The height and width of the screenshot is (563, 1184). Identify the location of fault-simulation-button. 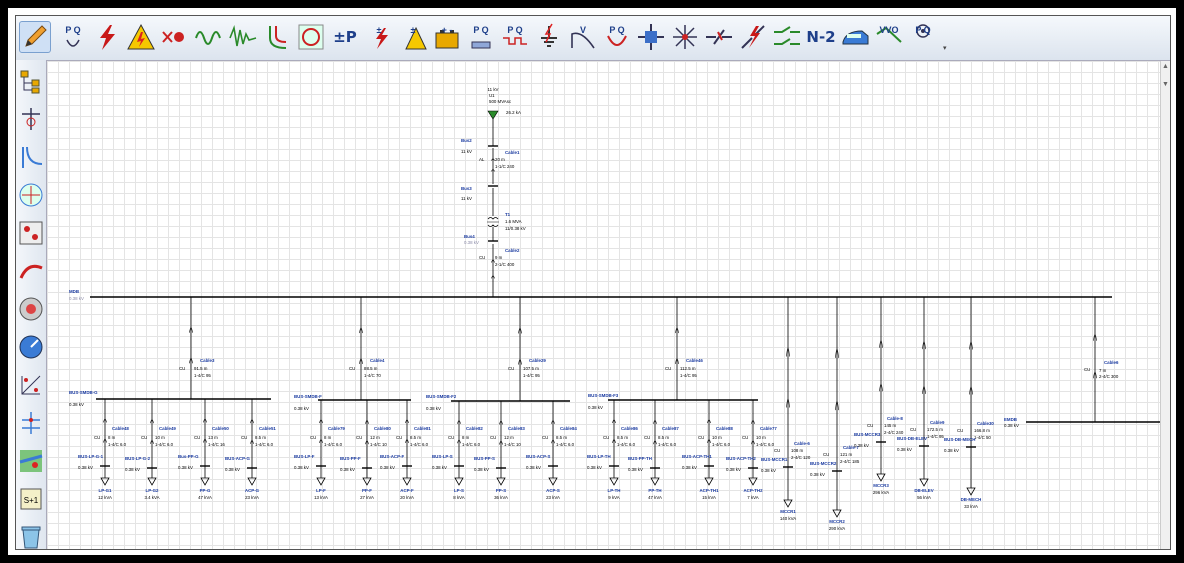
(753, 37).